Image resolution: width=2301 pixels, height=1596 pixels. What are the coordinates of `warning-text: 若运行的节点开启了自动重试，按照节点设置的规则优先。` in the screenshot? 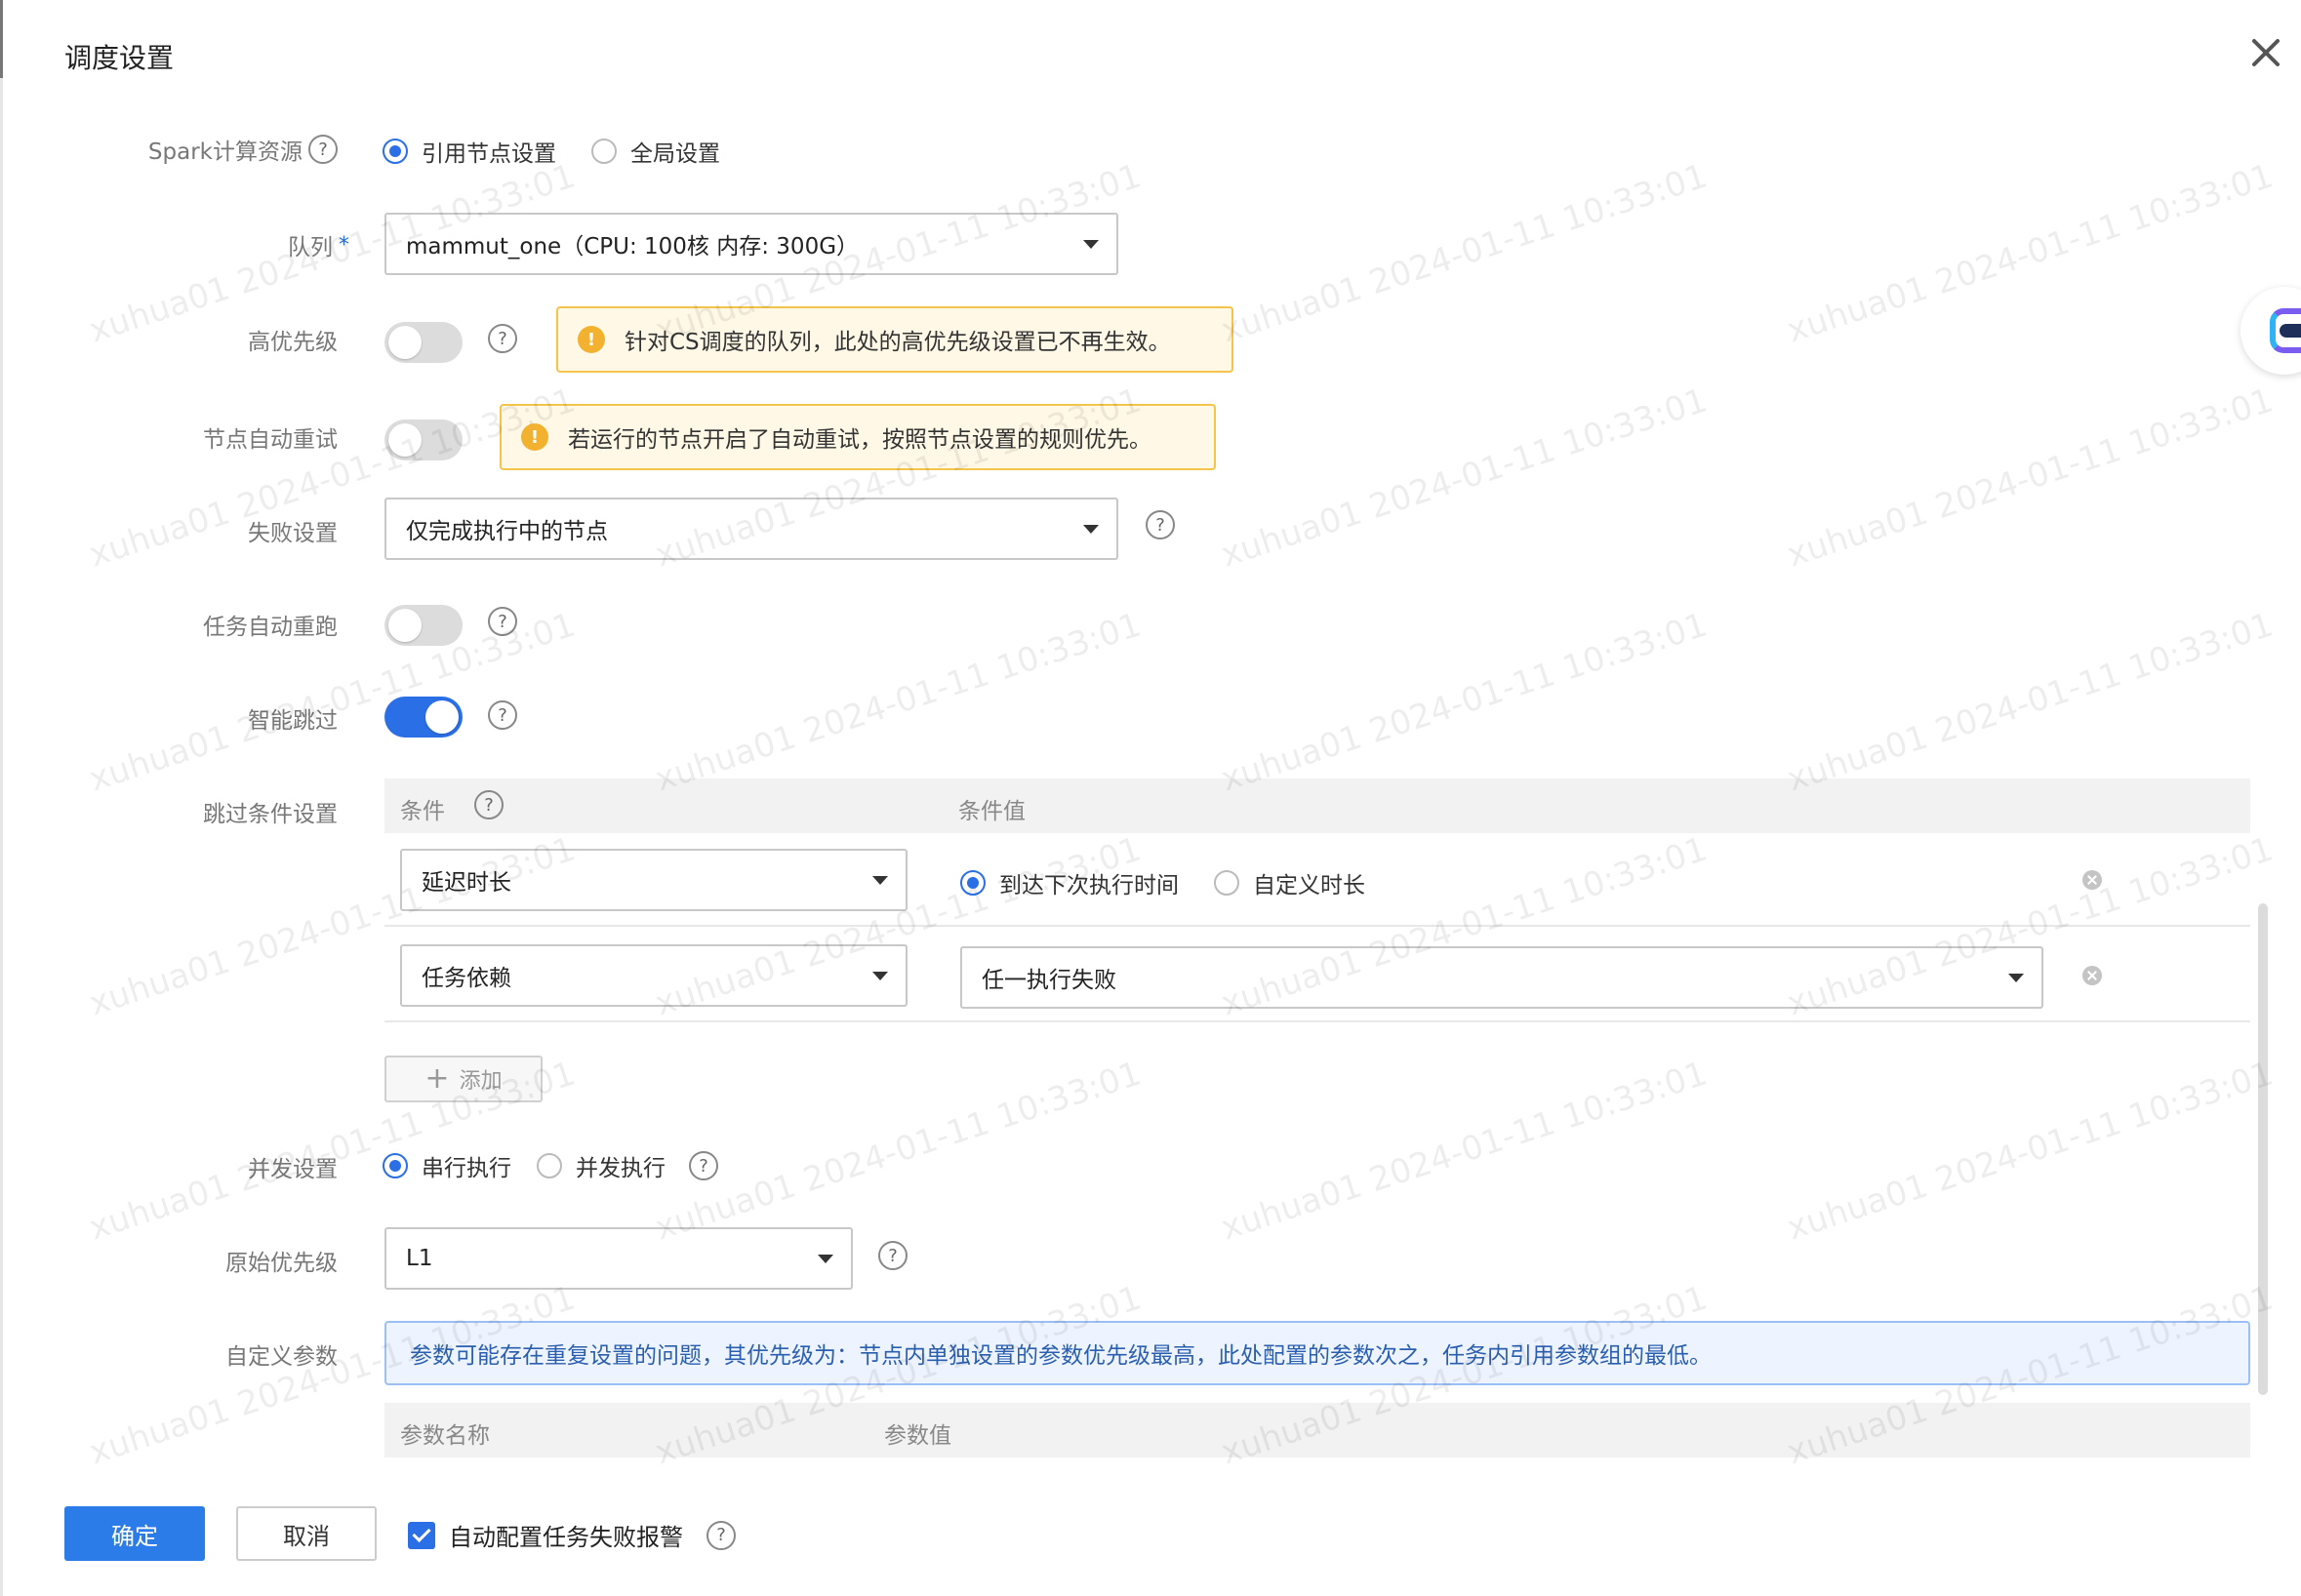 It's located at (859, 440).